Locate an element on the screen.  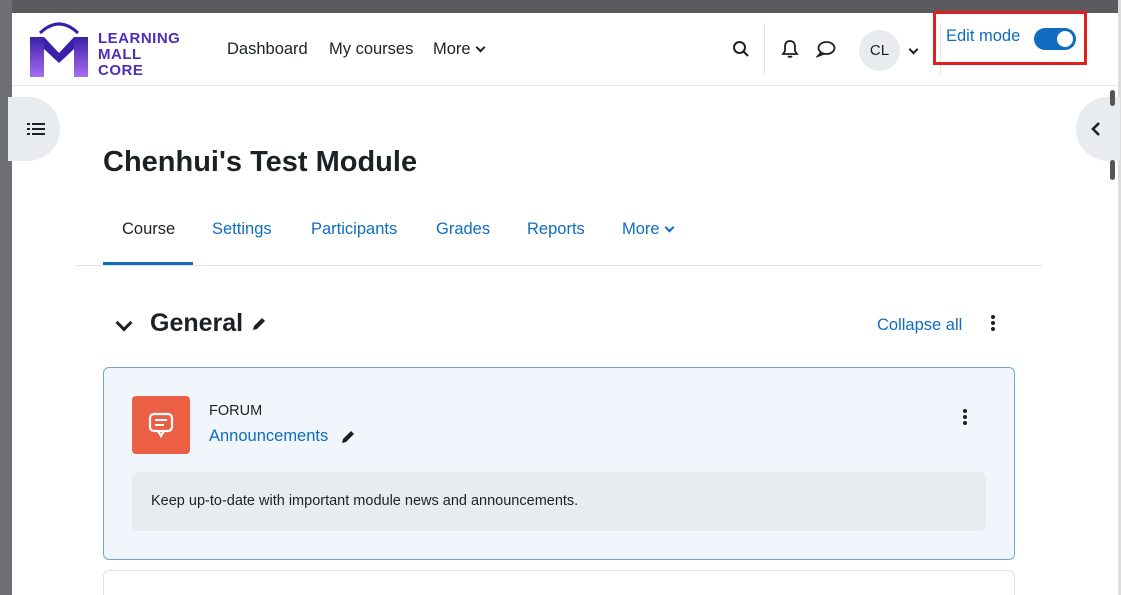
nav-dashboard-link: Dashboard is located at coordinates (267, 49).